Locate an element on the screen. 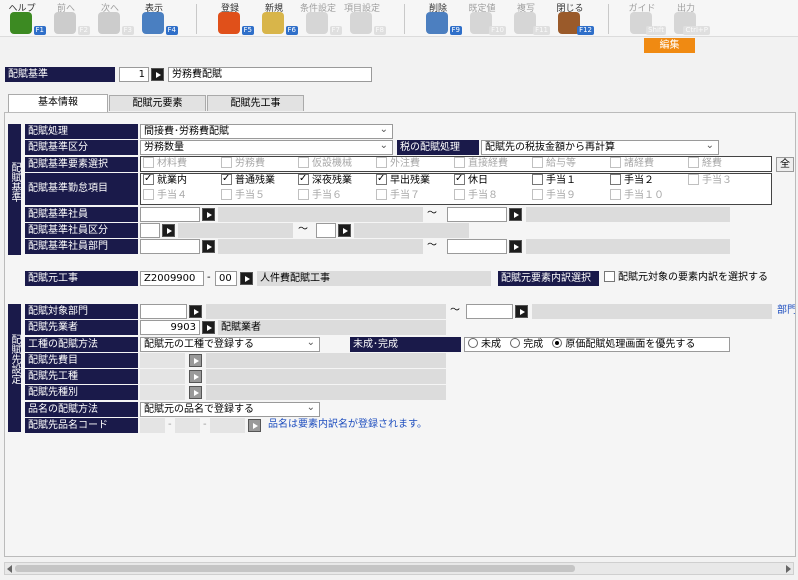 This screenshot has width=798, height=580. shain-from-input is located at coordinates (170, 214).